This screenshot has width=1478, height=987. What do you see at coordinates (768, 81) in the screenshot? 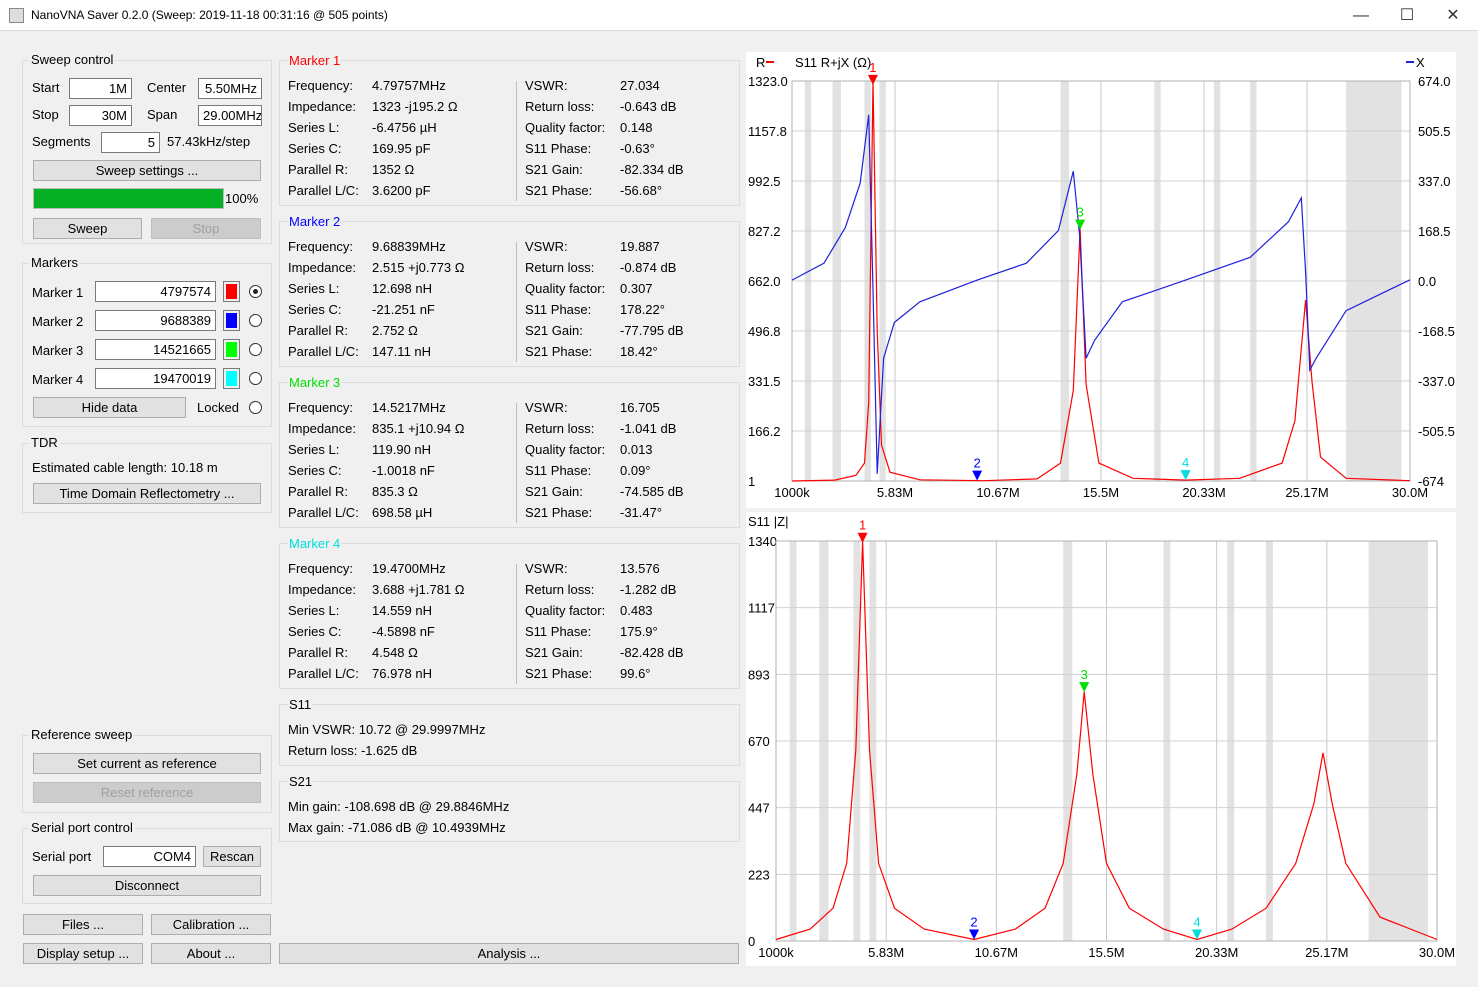
I see `y-tick-label: 1323.0` at bounding box center [768, 81].